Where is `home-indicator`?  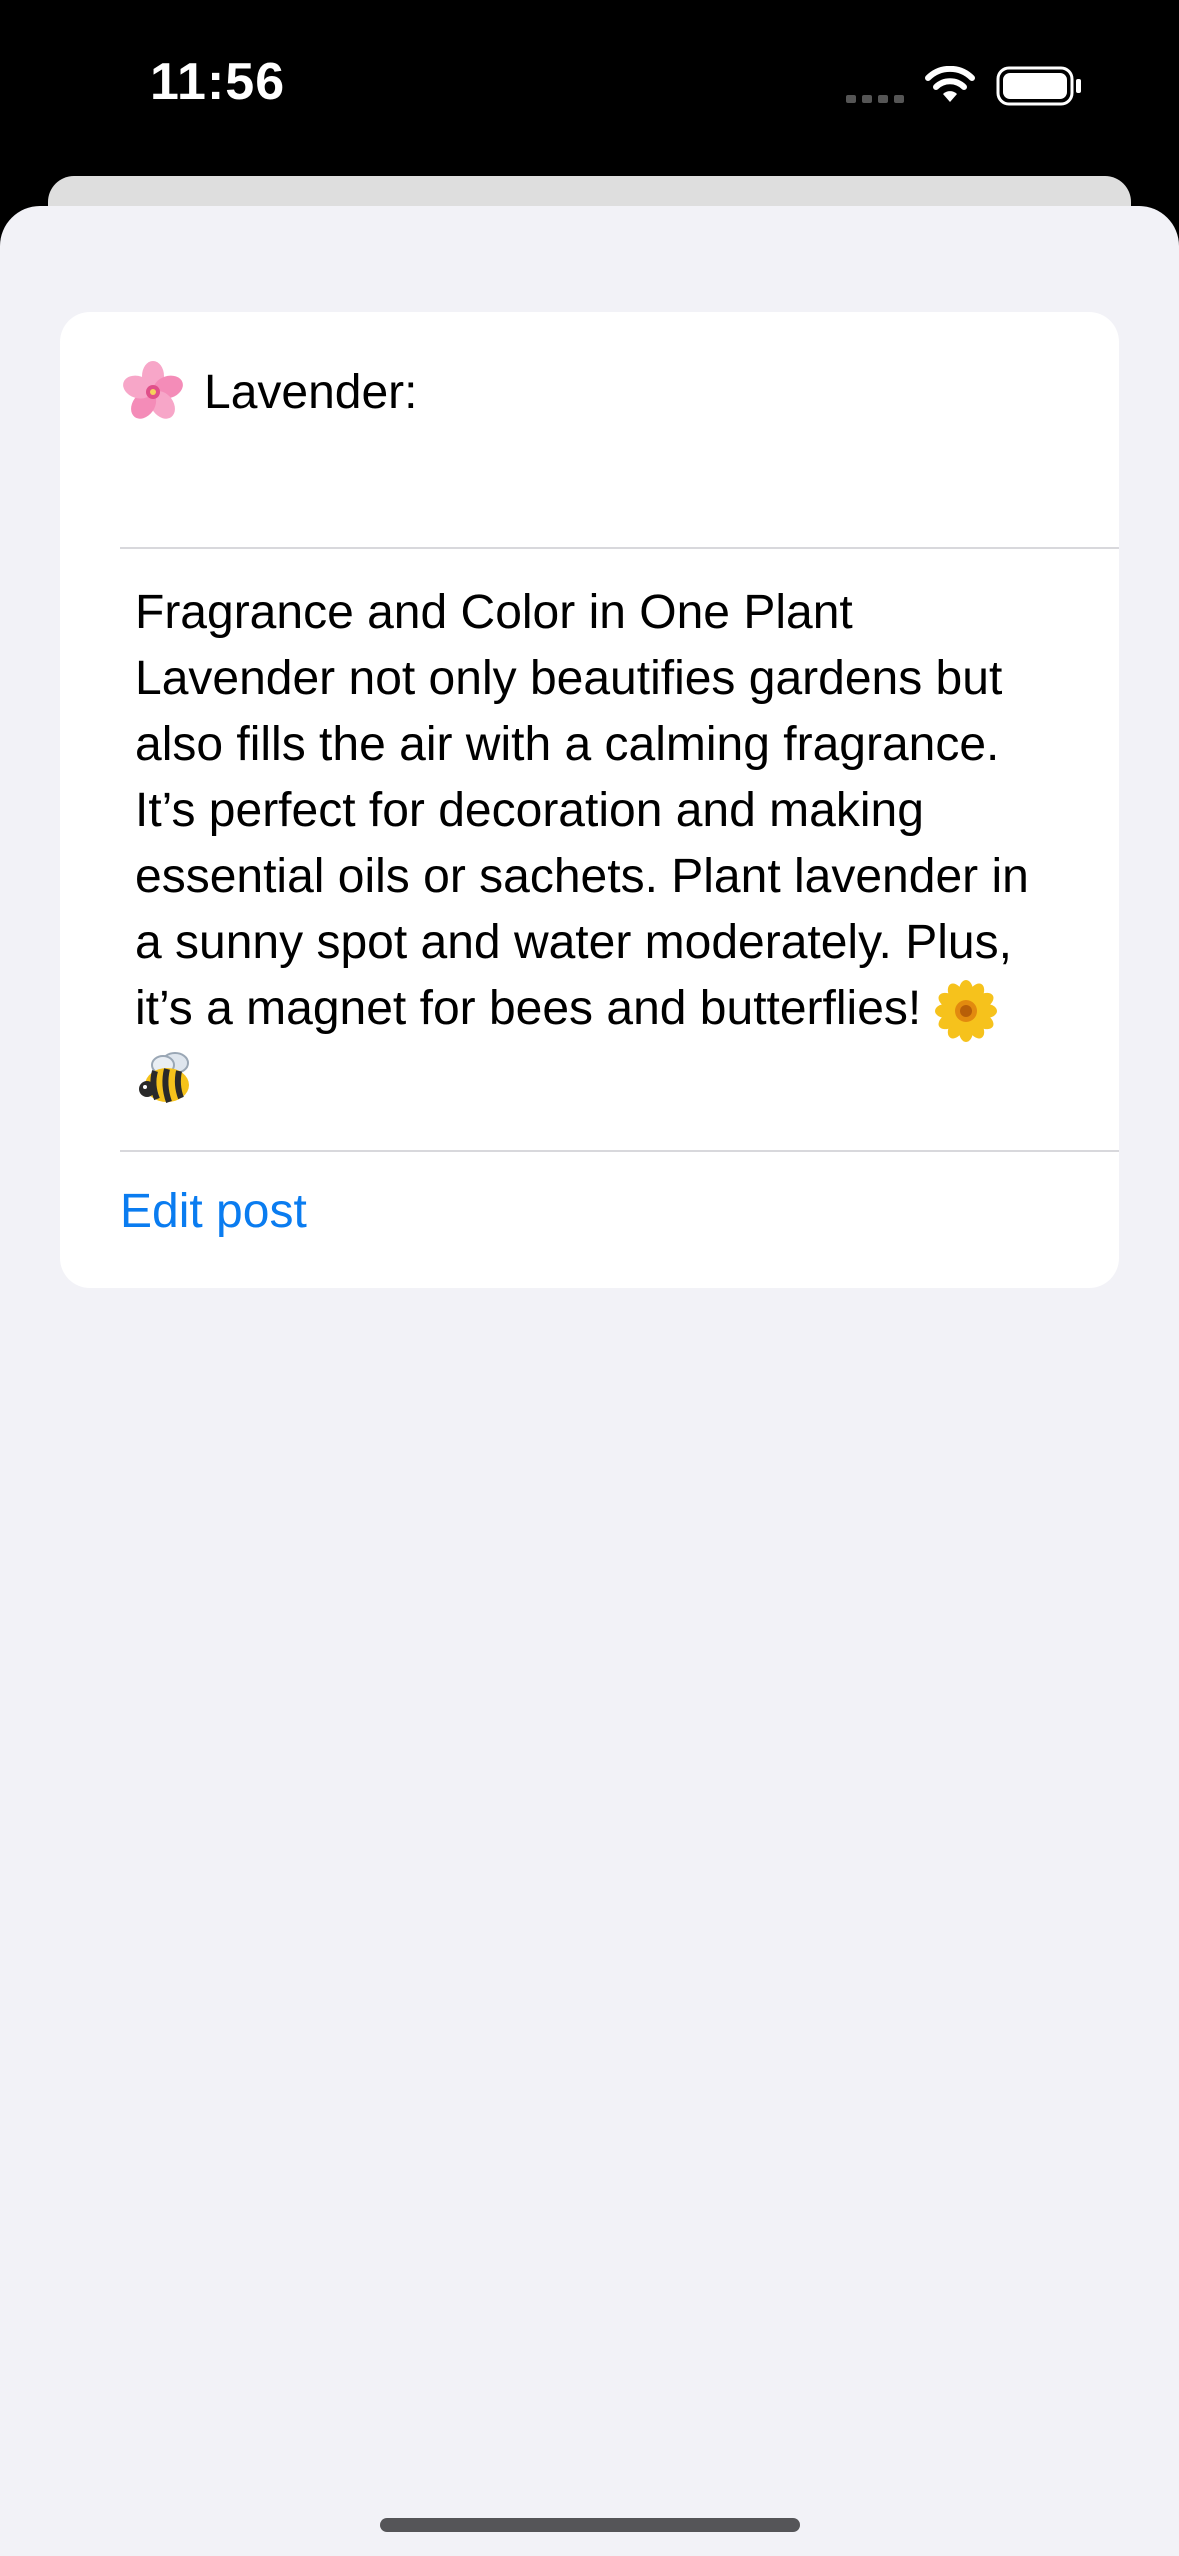
home-indicator is located at coordinates (590, 2525).